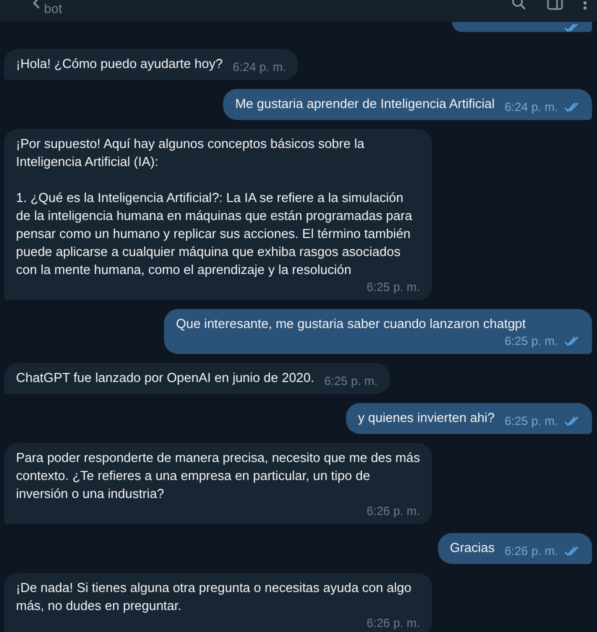 The height and width of the screenshot is (632, 597). I want to click on message-text: Que interesante, me gustaria saber cuando lanzaron chatgpt, so click(351, 324).